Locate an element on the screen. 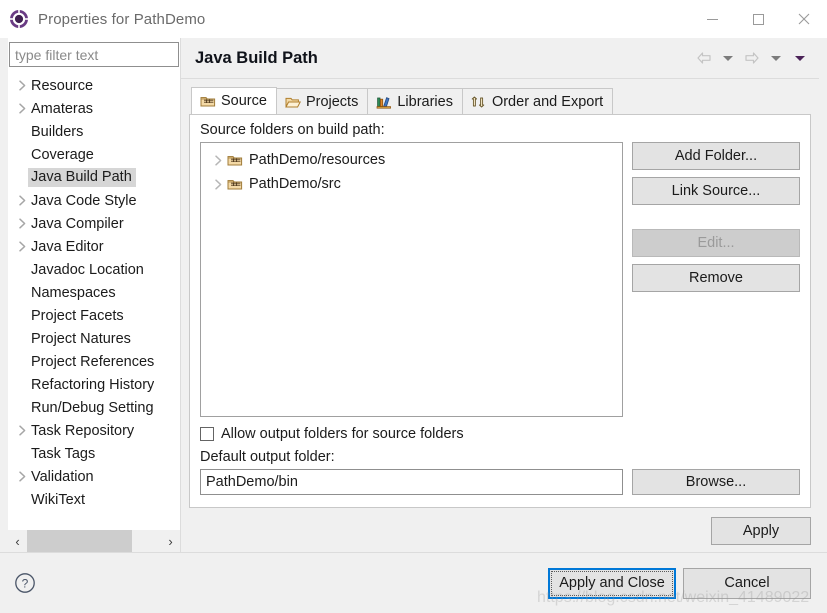  sidebar-item-coverage: Coverage is located at coordinates (94, 154).